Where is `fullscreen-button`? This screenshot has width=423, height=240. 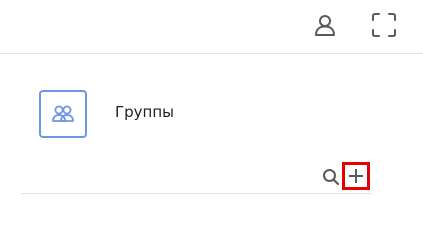
fullscreen-button is located at coordinates (384, 25).